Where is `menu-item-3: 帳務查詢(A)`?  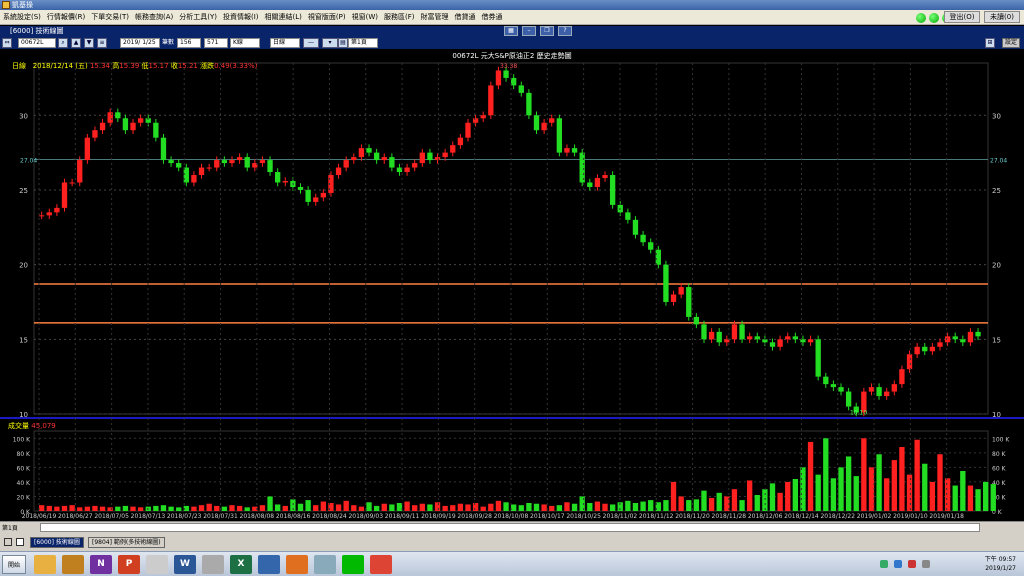 menu-item-3: 帳務查詢(A) is located at coordinates (154, 17).